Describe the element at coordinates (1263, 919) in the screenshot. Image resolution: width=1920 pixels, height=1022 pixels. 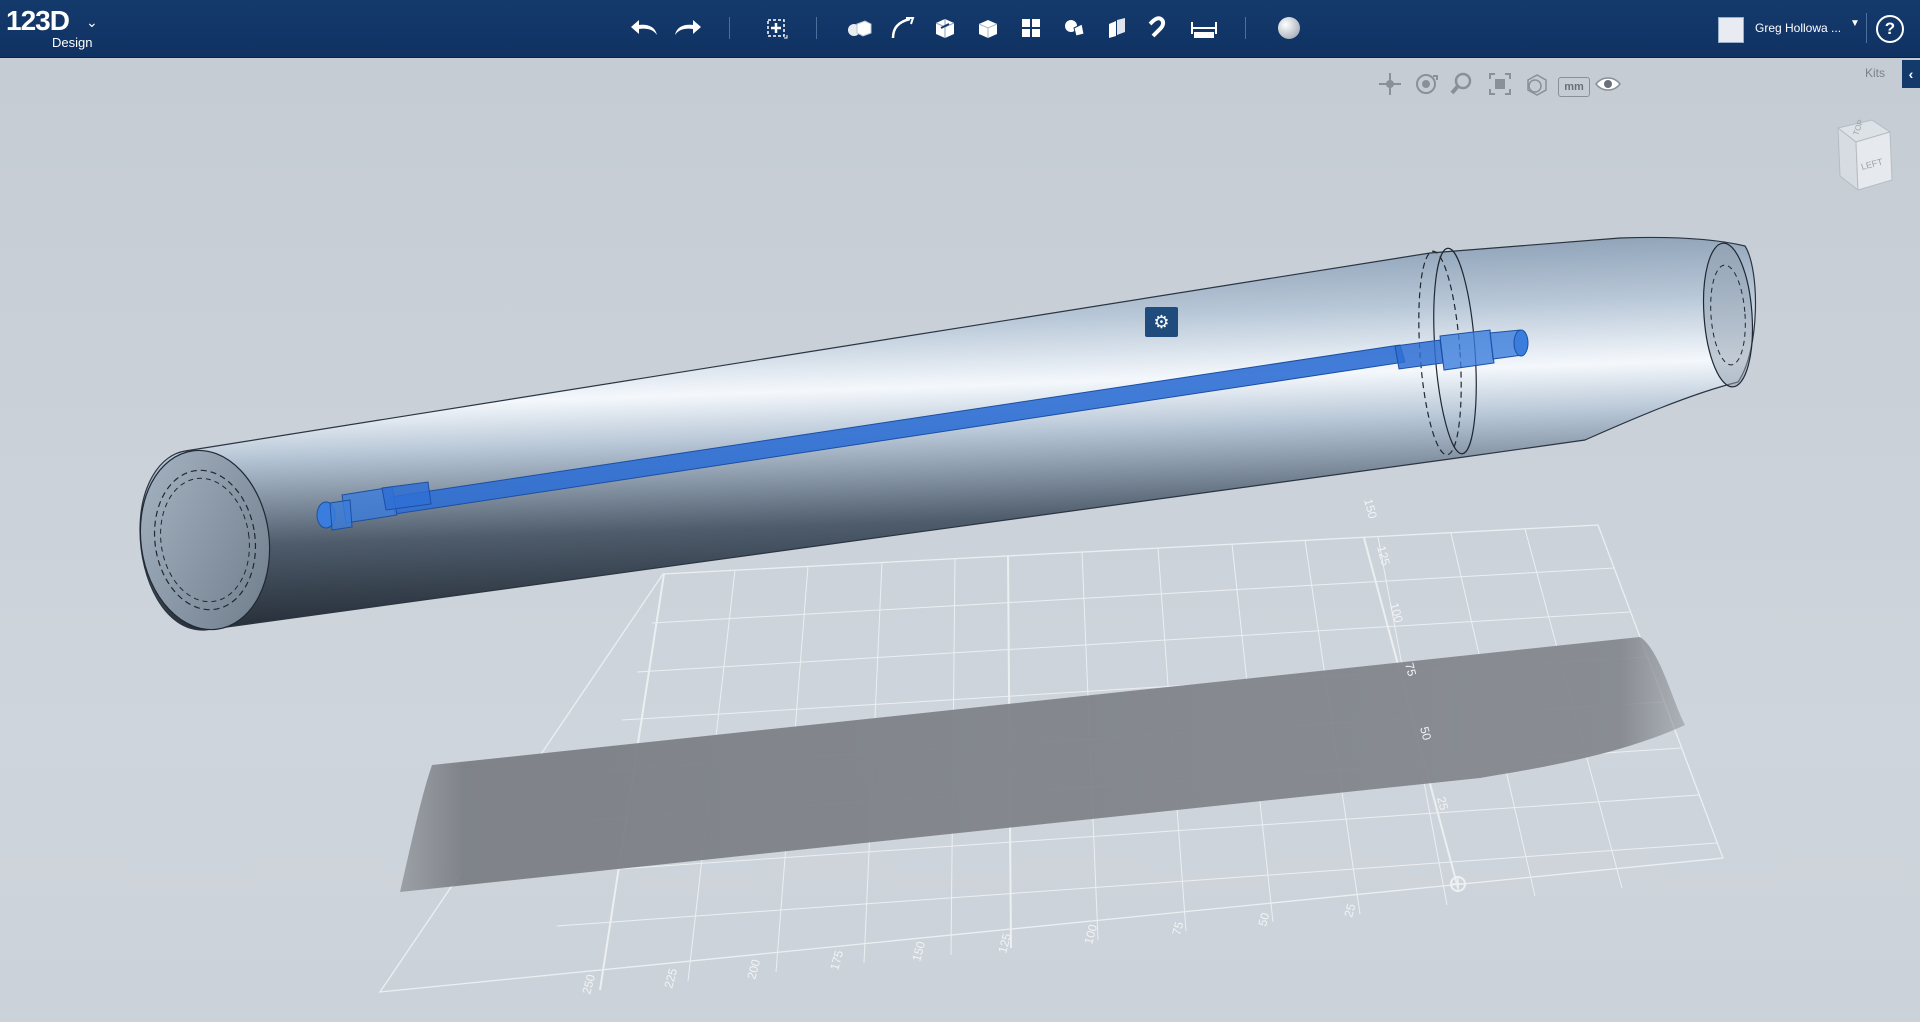
I see `grid-tick: 50` at that location.